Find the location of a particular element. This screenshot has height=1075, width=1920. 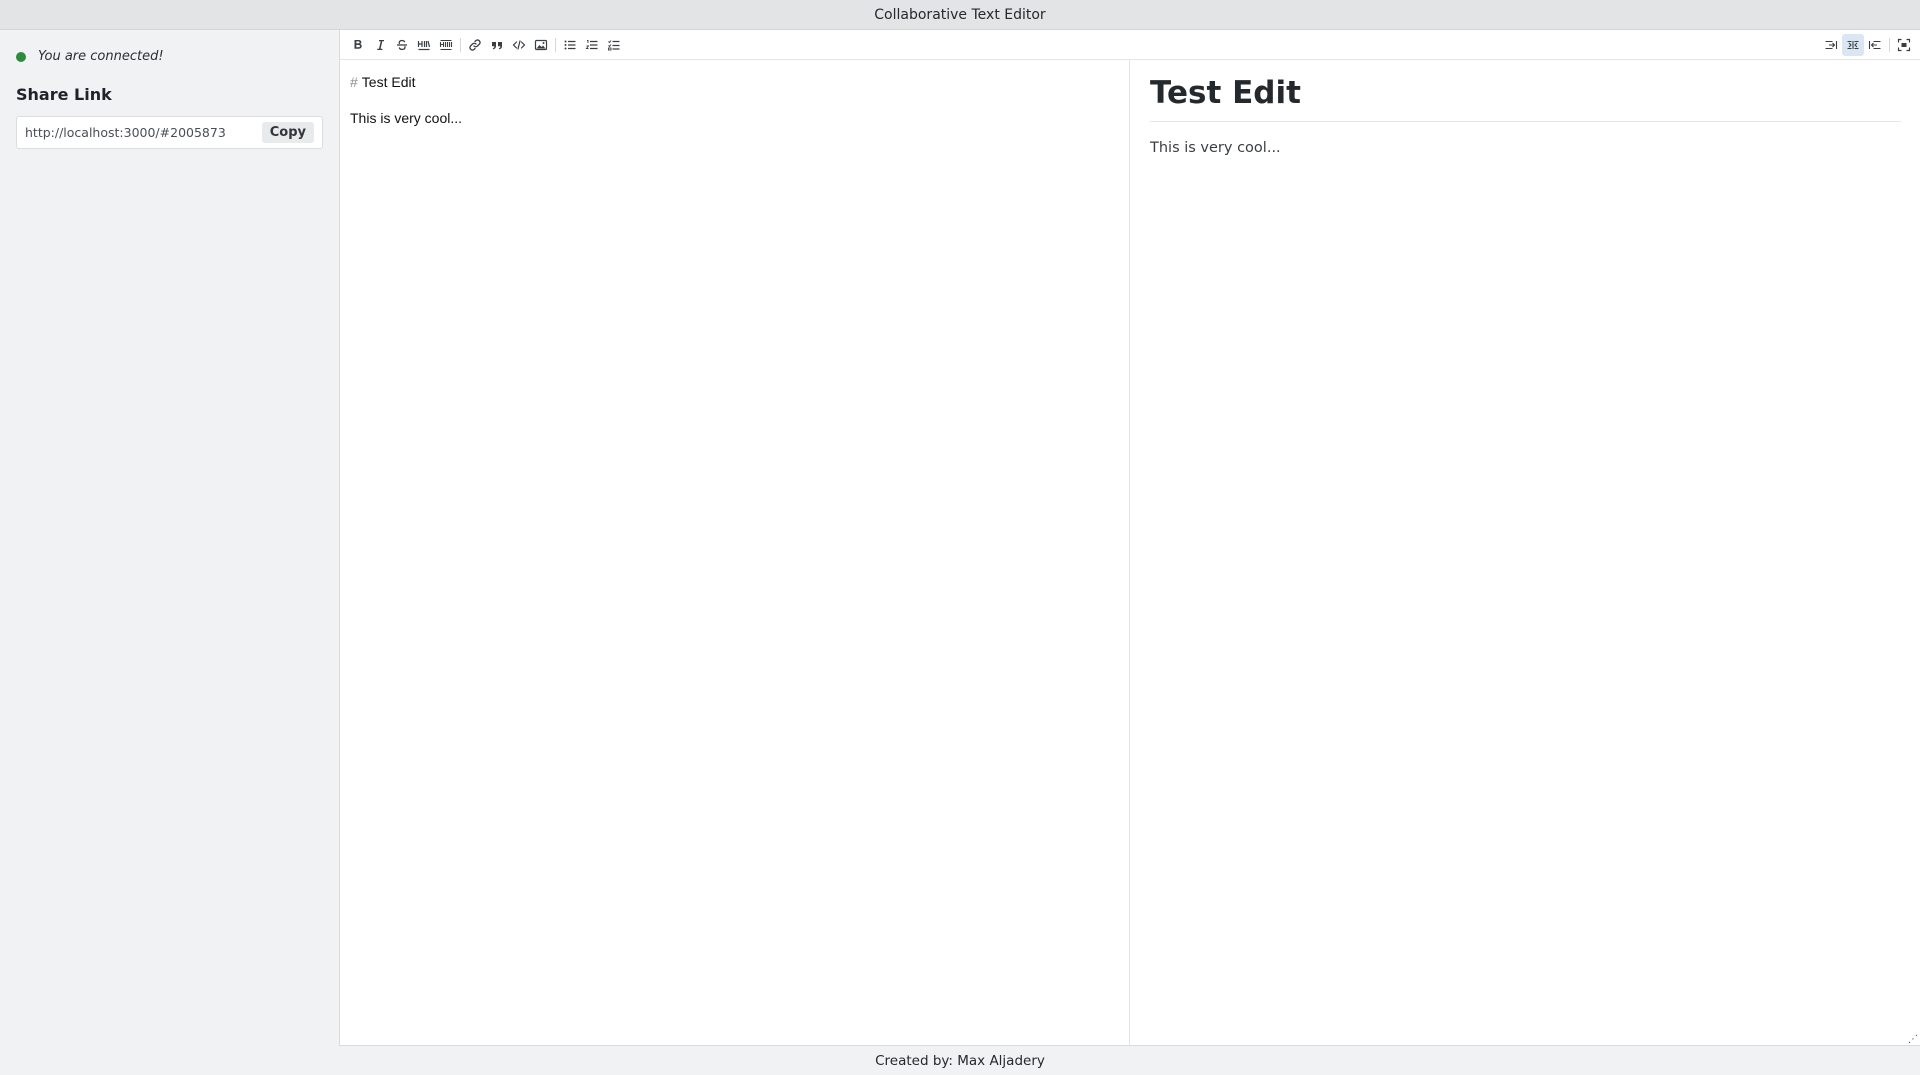

preview-heading: Test Edit is located at coordinates (1525, 97).